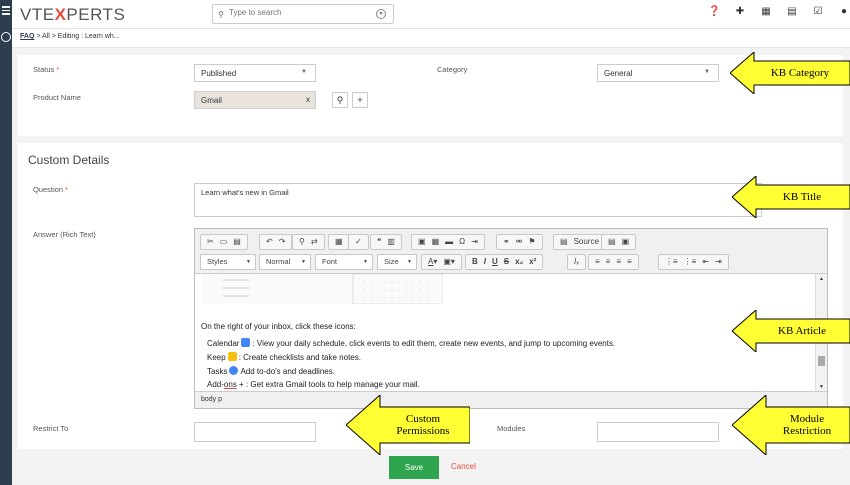  What do you see at coordinates (792, 12) in the screenshot?
I see `reports-icon: ▤` at bounding box center [792, 12].